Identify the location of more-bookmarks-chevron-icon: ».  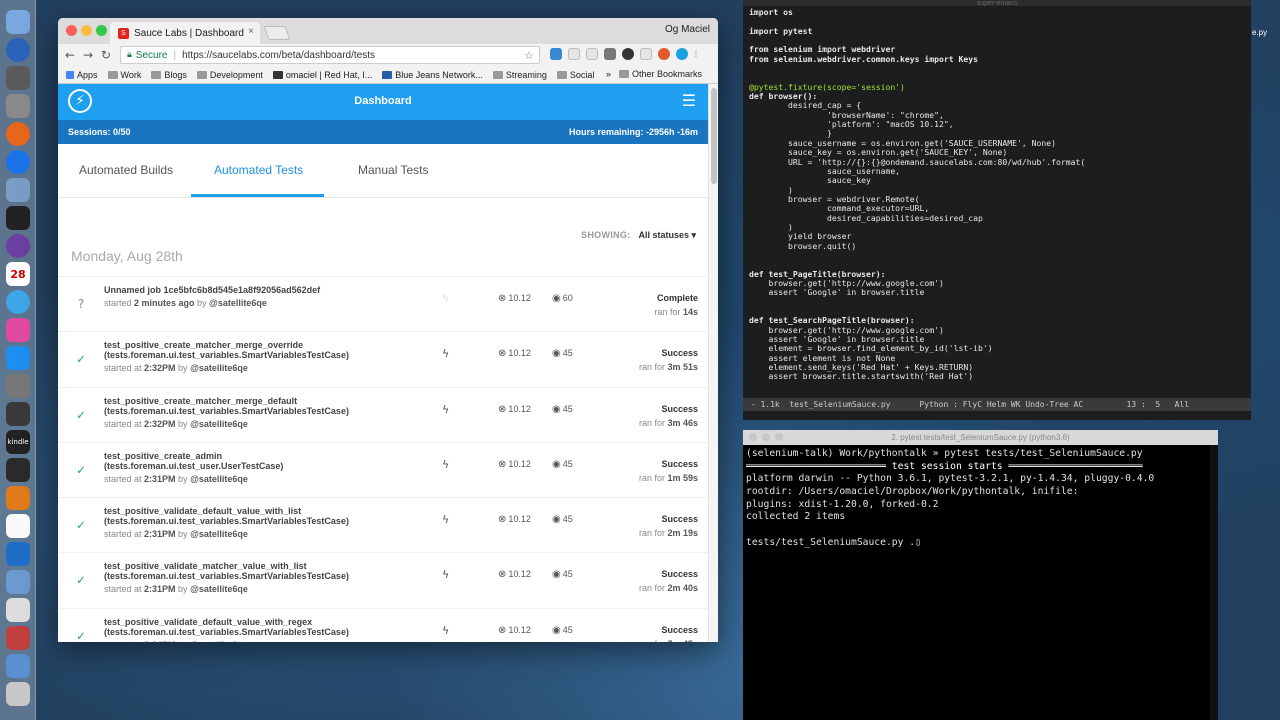
(608, 74).